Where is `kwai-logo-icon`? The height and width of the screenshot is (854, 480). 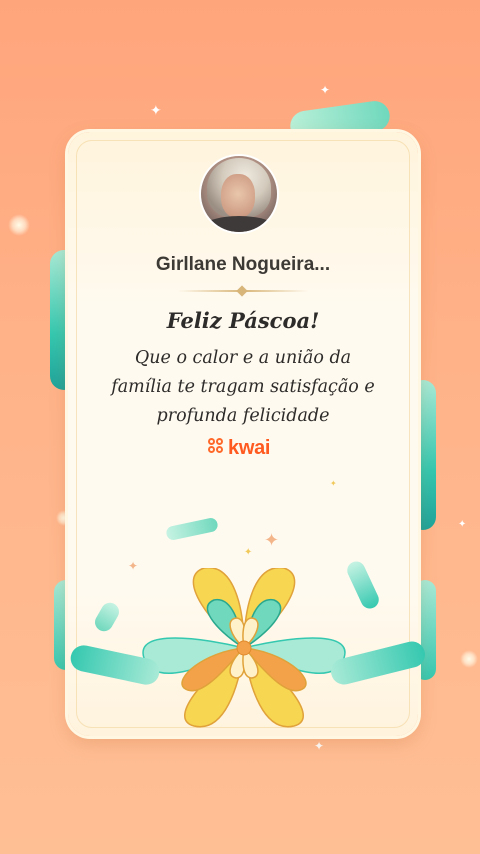
kwai-logo-icon is located at coordinates (216, 448).